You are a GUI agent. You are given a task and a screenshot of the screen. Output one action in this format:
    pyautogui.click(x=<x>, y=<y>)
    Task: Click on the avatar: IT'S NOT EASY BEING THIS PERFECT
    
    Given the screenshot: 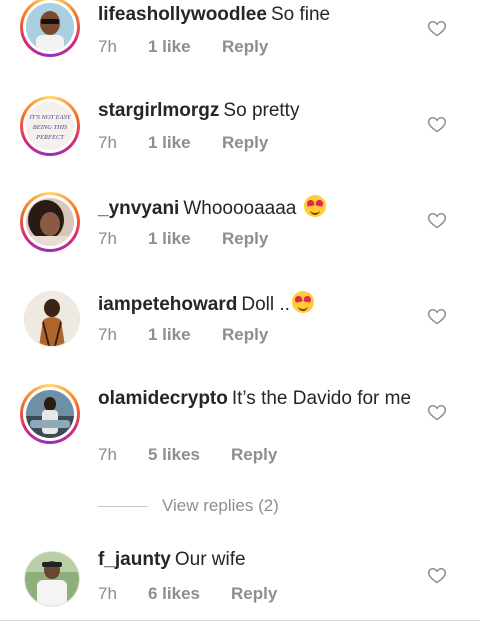 What is the action you would take?
    pyautogui.click(x=50, y=126)
    